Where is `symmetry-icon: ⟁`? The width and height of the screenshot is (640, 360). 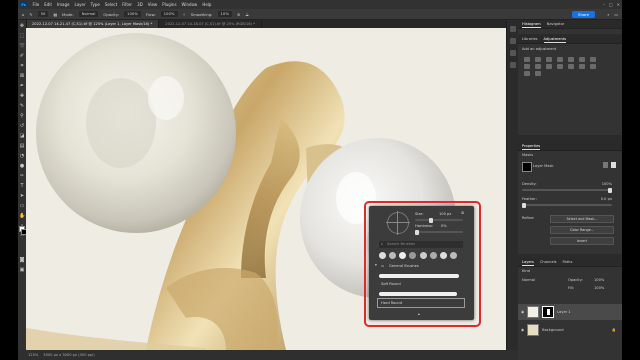
symmetry-icon: ⟁ is located at coordinates (246, 14).